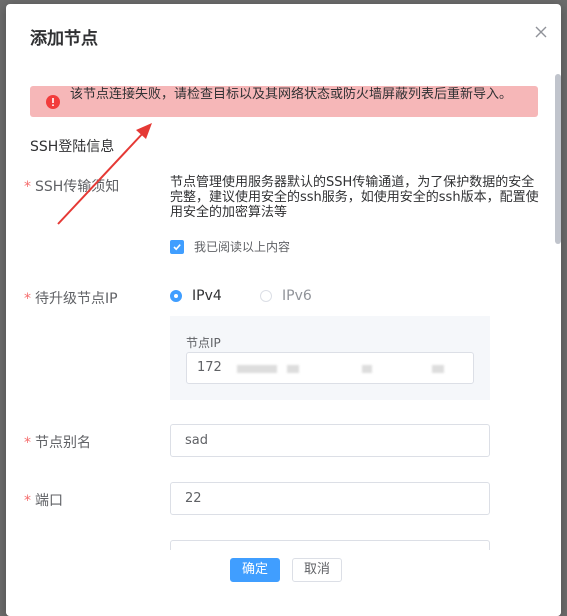 The image size is (567, 616). What do you see at coordinates (77, 187) in the screenshot?
I see `ssh-notice-label-text: SSH传输须知` at bounding box center [77, 187].